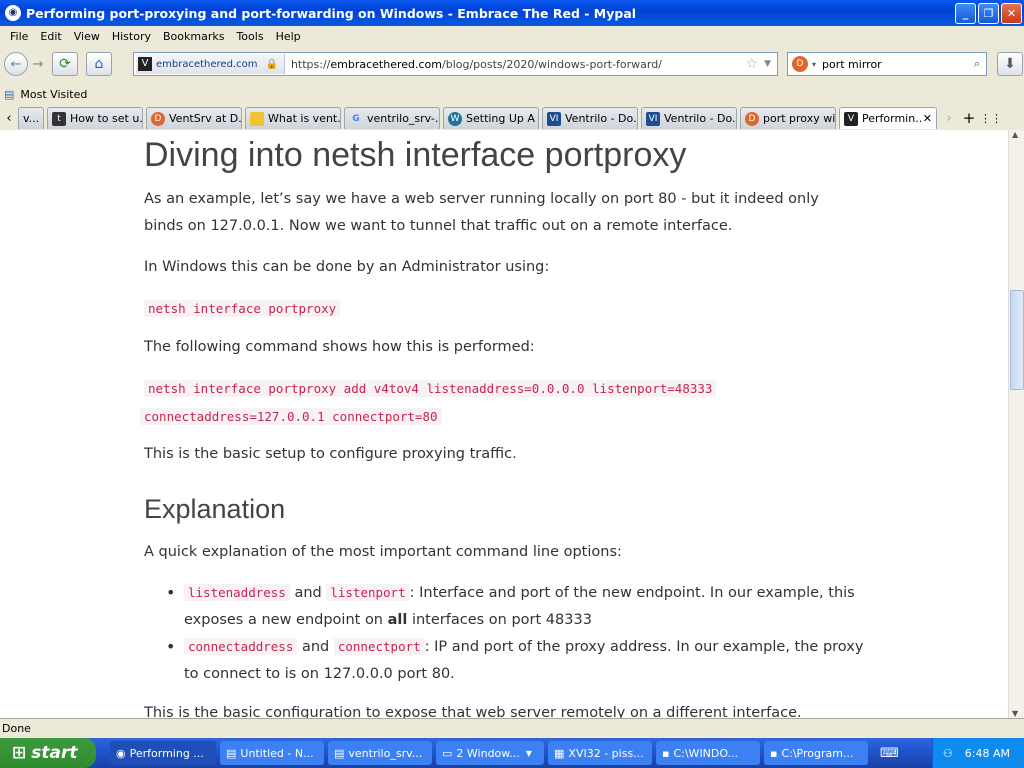 The width and height of the screenshot is (1024, 768). What do you see at coordinates (1015, 134) in the screenshot?
I see `scroll-up-icon: ▲` at bounding box center [1015, 134].